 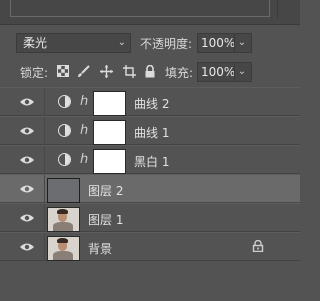 I want to click on blend-row: 柔光 ⌄ 不透明度: 100% ⌄, so click(x=150, y=44).